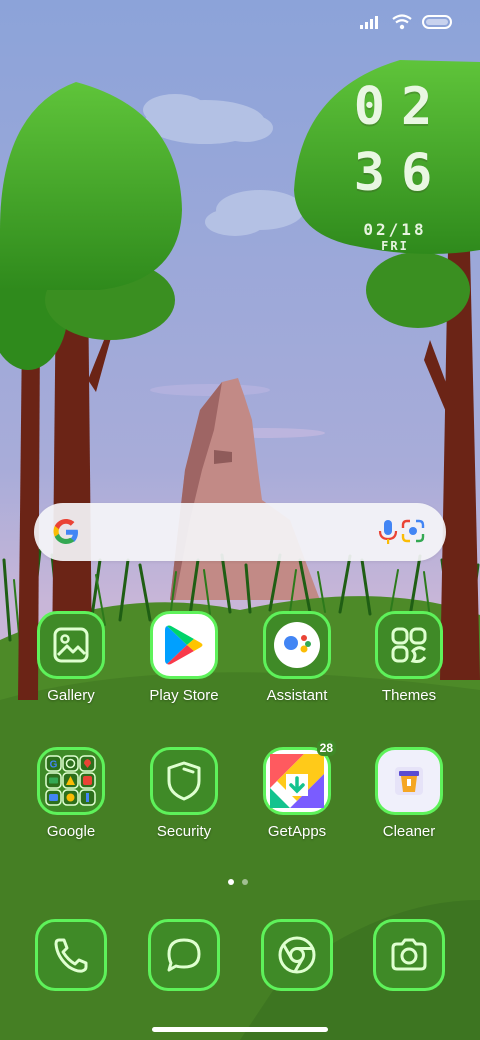 The height and width of the screenshot is (1040, 480). What do you see at coordinates (402, 22) in the screenshot?
I see `wifi-icon` at bounding box center [402, 22].